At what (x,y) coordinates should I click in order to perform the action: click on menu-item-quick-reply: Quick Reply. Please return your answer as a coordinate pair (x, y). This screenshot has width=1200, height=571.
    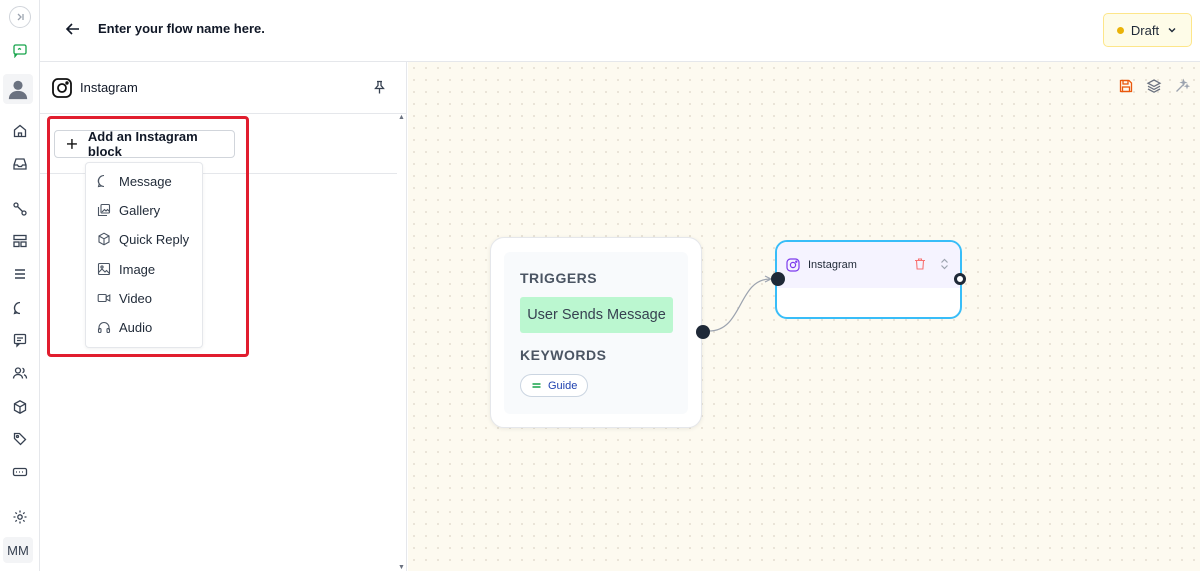
    Looking at the image, I should click on (144, 239).